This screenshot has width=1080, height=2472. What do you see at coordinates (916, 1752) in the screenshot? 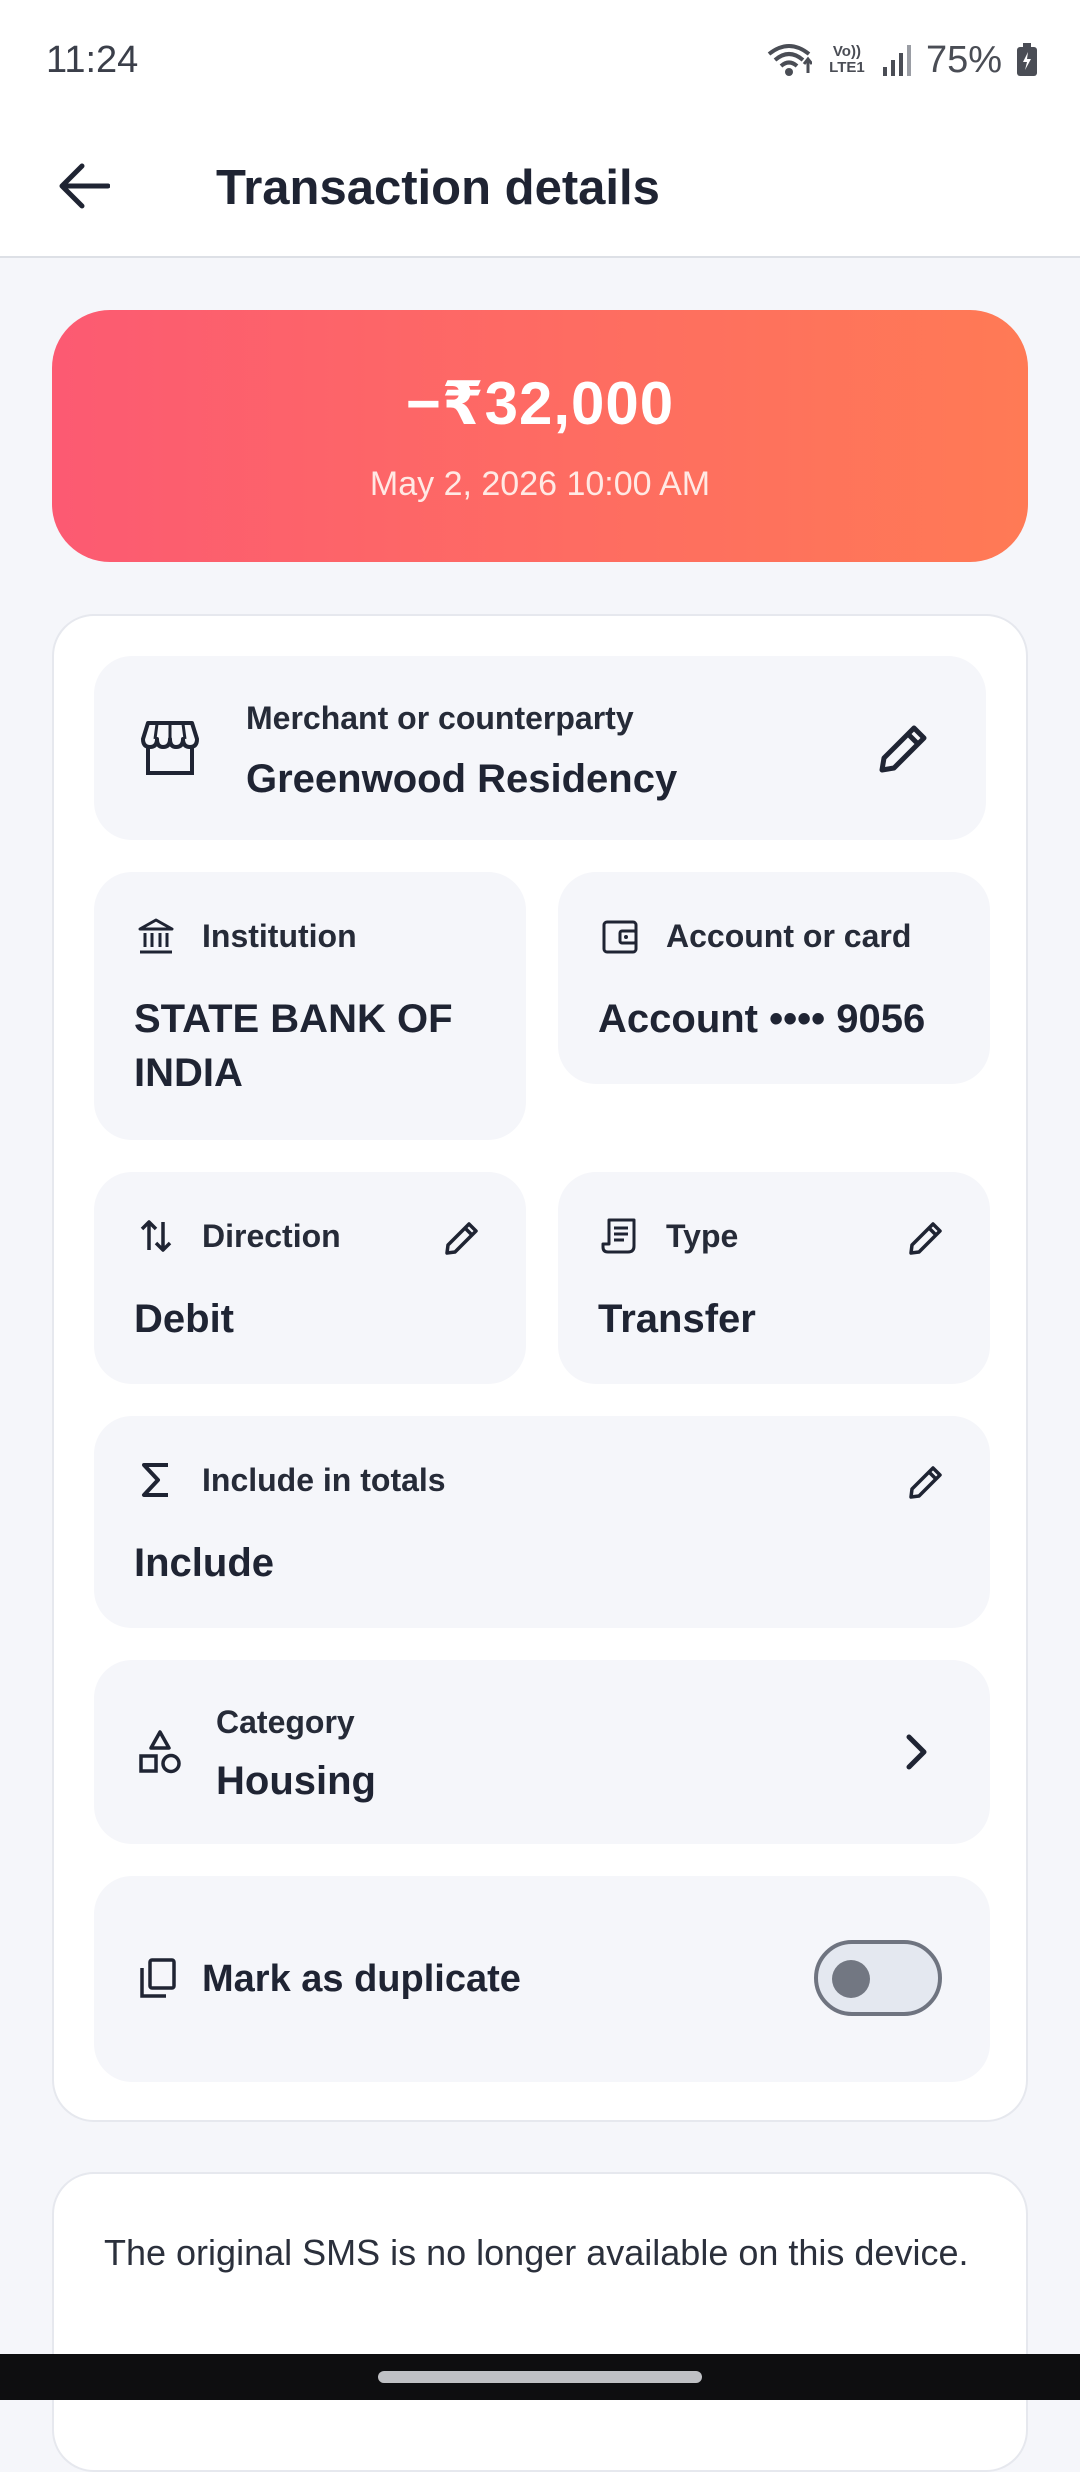
I see `chevron-right-icon` at bounding box center [916, 1752].